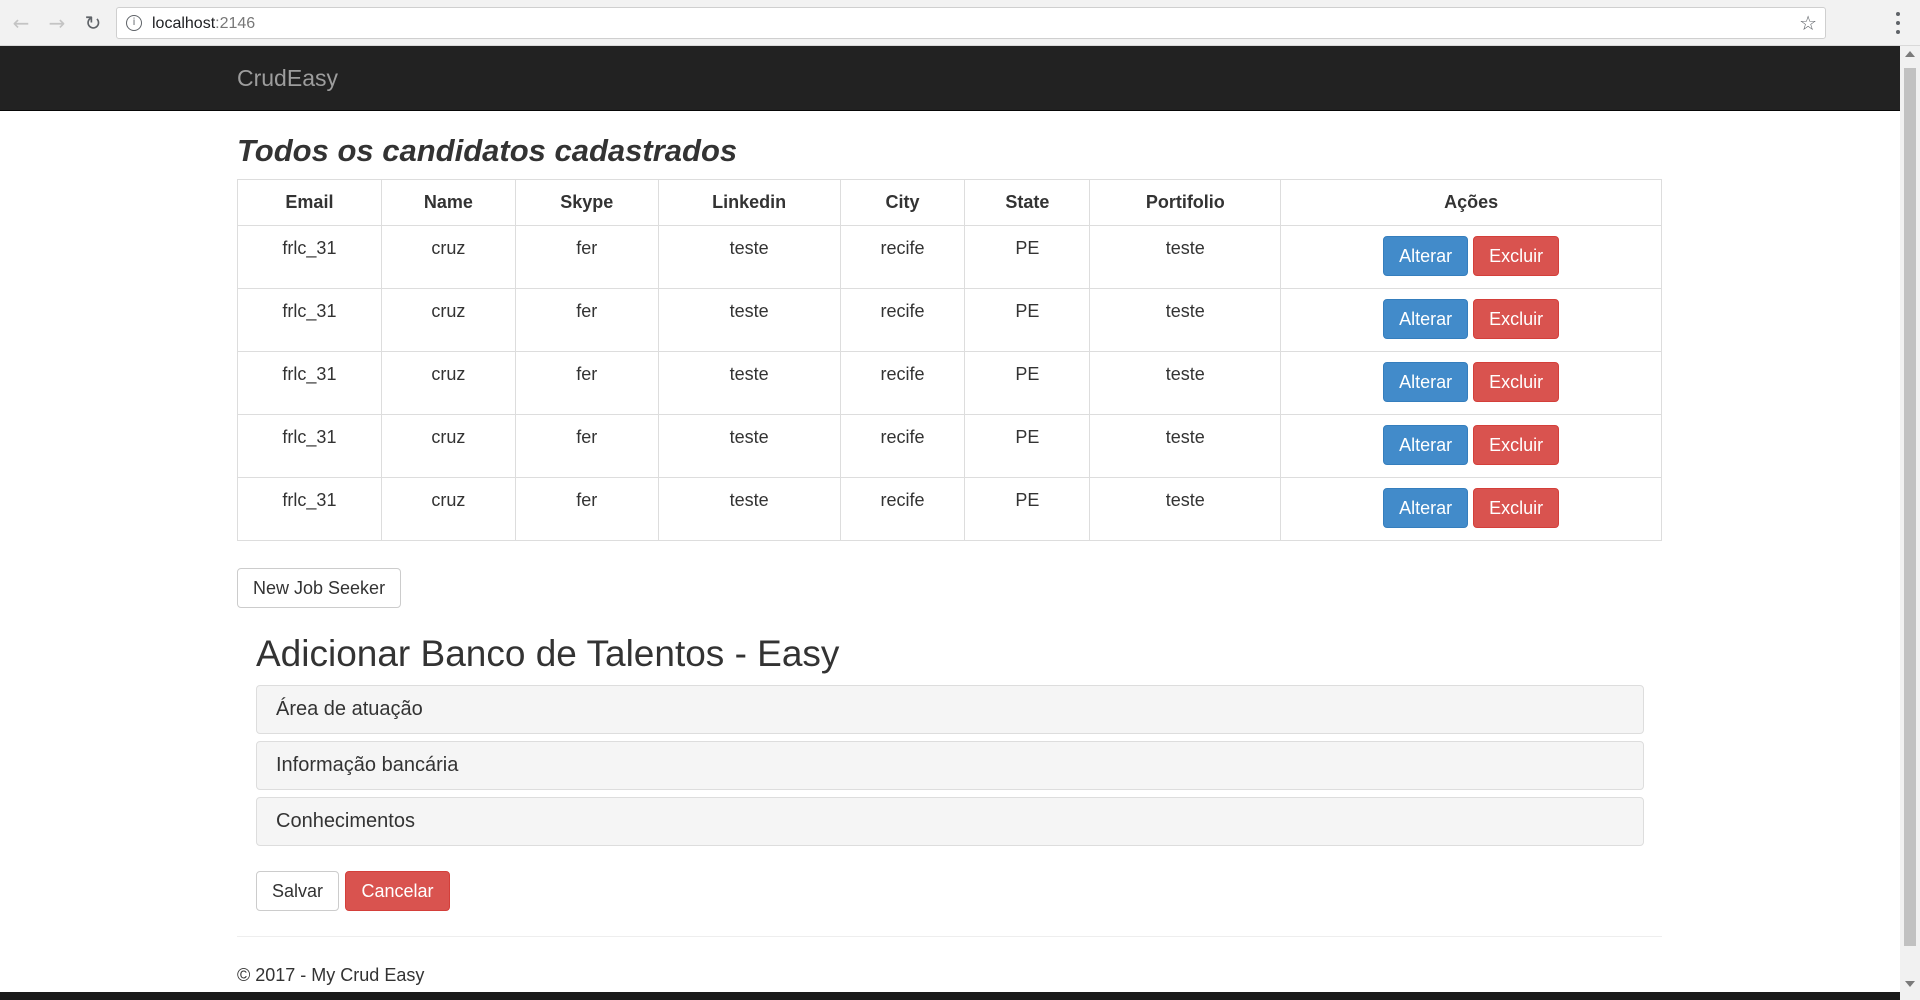 The width and height of the screenshot is (1920, 1000). What do you see at coordinates (184, 23) in the screenshot?
I see `url-host: localhost` at bounding box center [184, 23].